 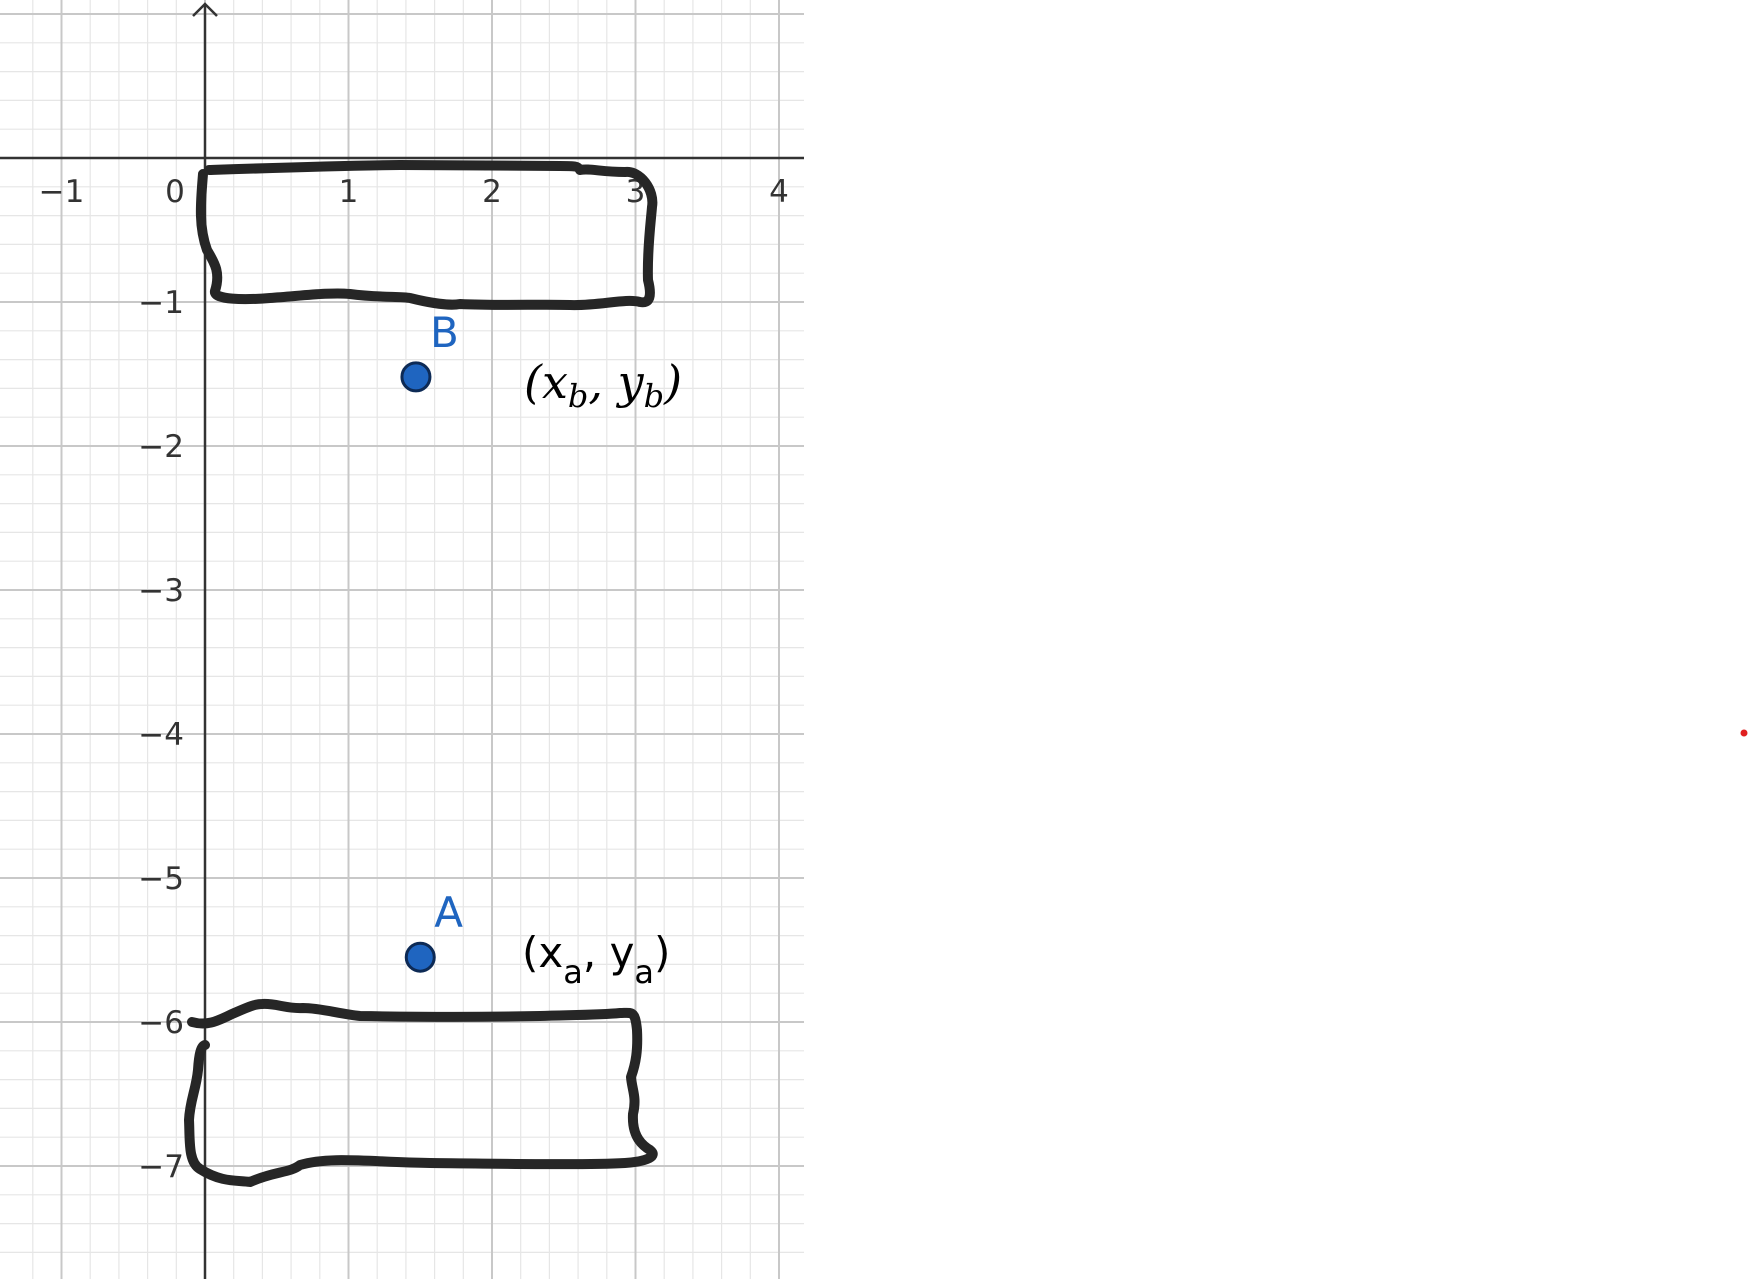 I want to click on x-tick-label: 2, so click(x=492, y=192).